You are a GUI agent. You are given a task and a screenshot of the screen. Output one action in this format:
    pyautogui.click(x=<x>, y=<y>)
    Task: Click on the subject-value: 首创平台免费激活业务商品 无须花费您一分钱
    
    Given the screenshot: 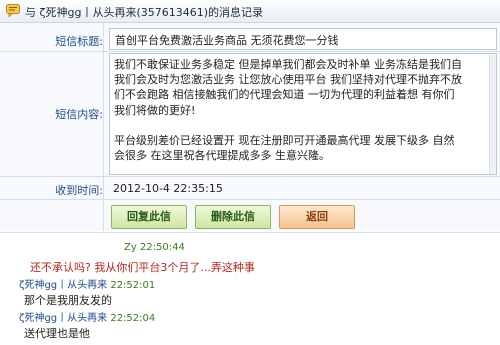 What is the action you would take?
    pyautogui.click(x=227, y=40)
    